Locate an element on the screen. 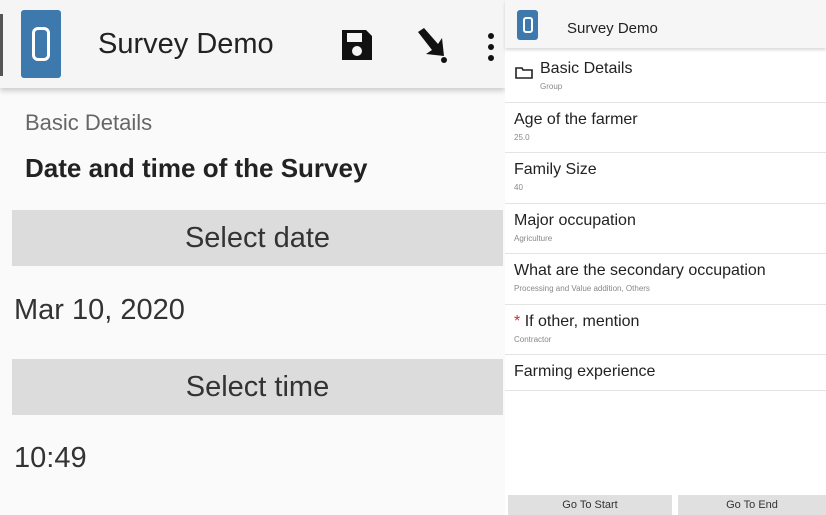  list-item-value: 40 is located at coordinates (518, 187).